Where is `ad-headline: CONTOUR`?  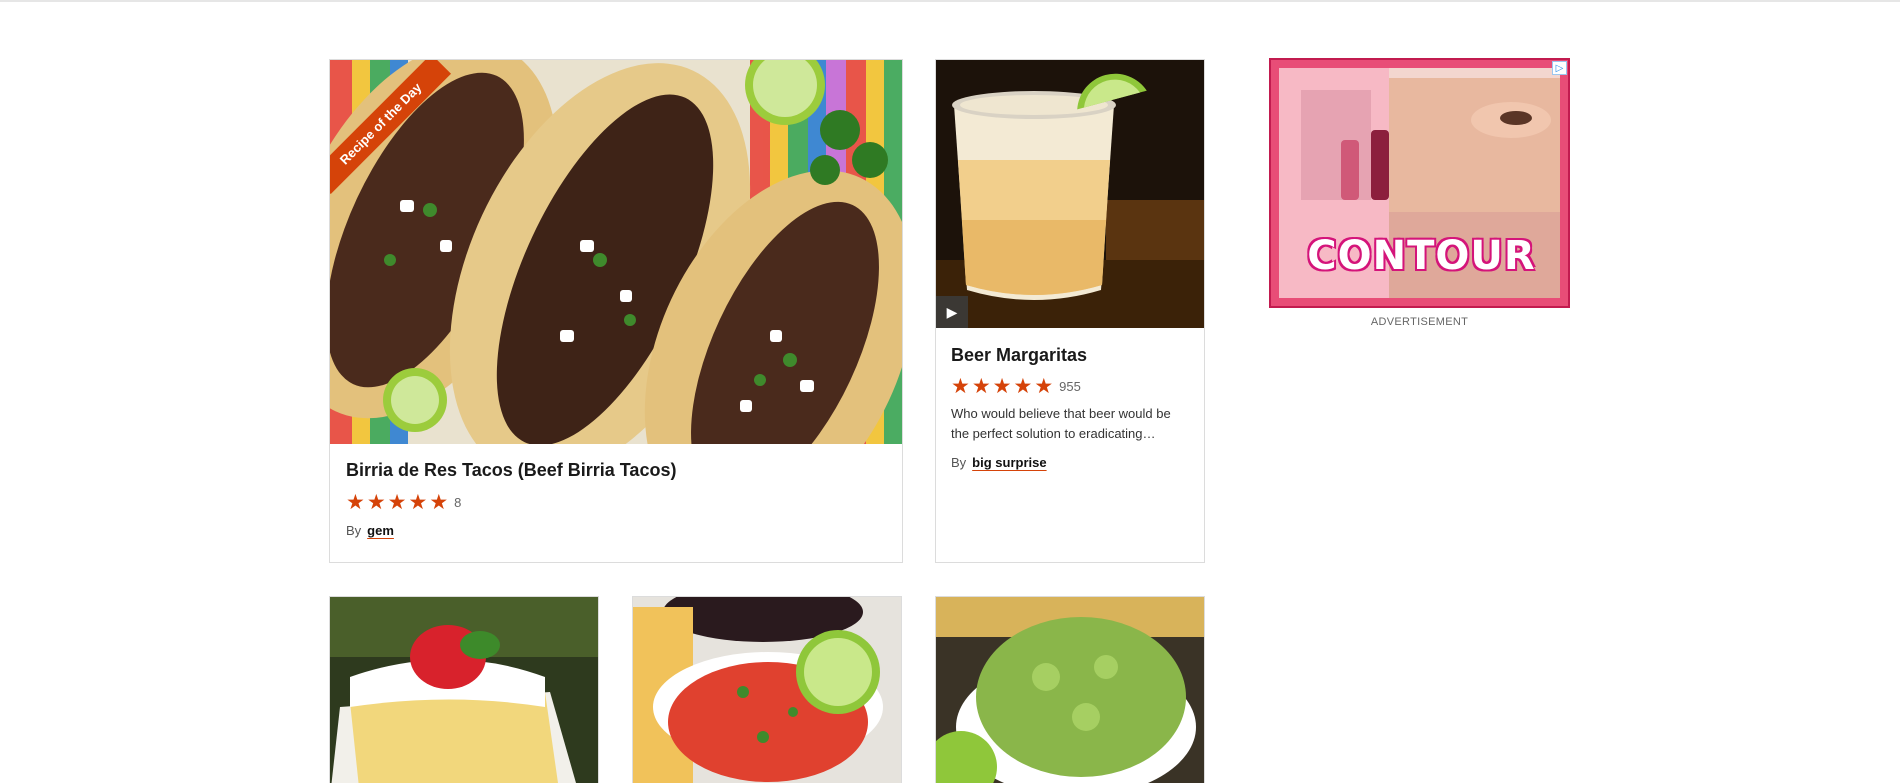 ad-headline: CONTOUR is located at coordinates (1421, 256).